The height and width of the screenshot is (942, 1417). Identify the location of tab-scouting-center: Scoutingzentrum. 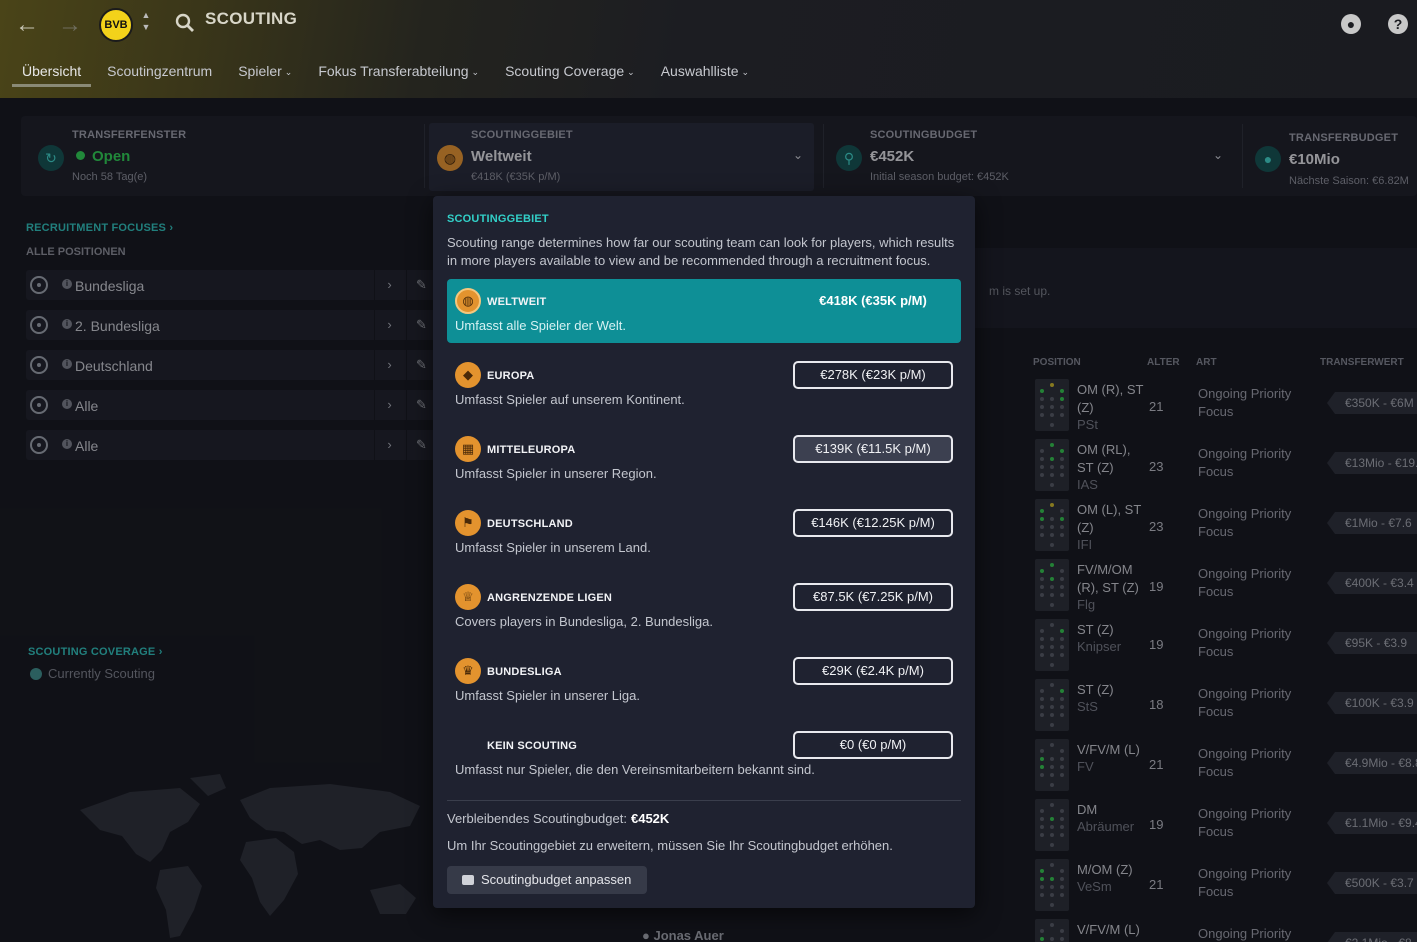
(159, 71).